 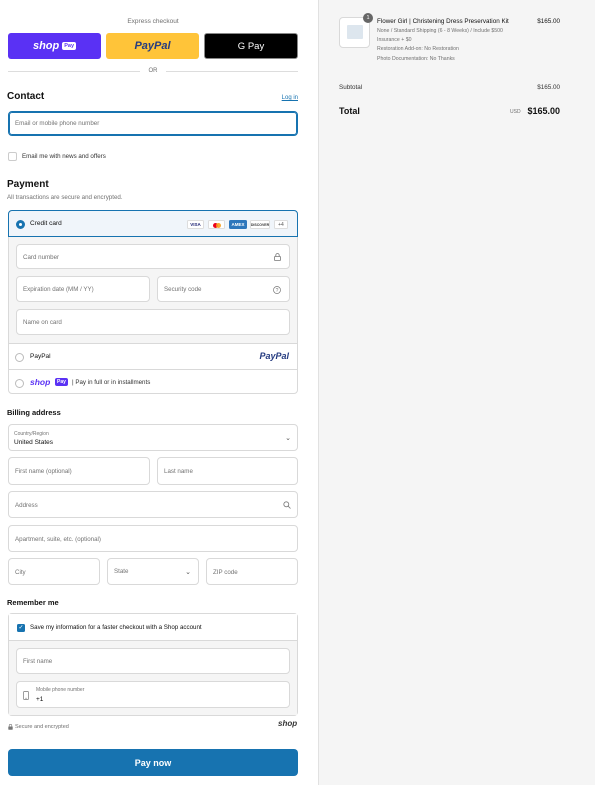 I want to click on amex-icon: AMEX, so click(x=238, y=224).